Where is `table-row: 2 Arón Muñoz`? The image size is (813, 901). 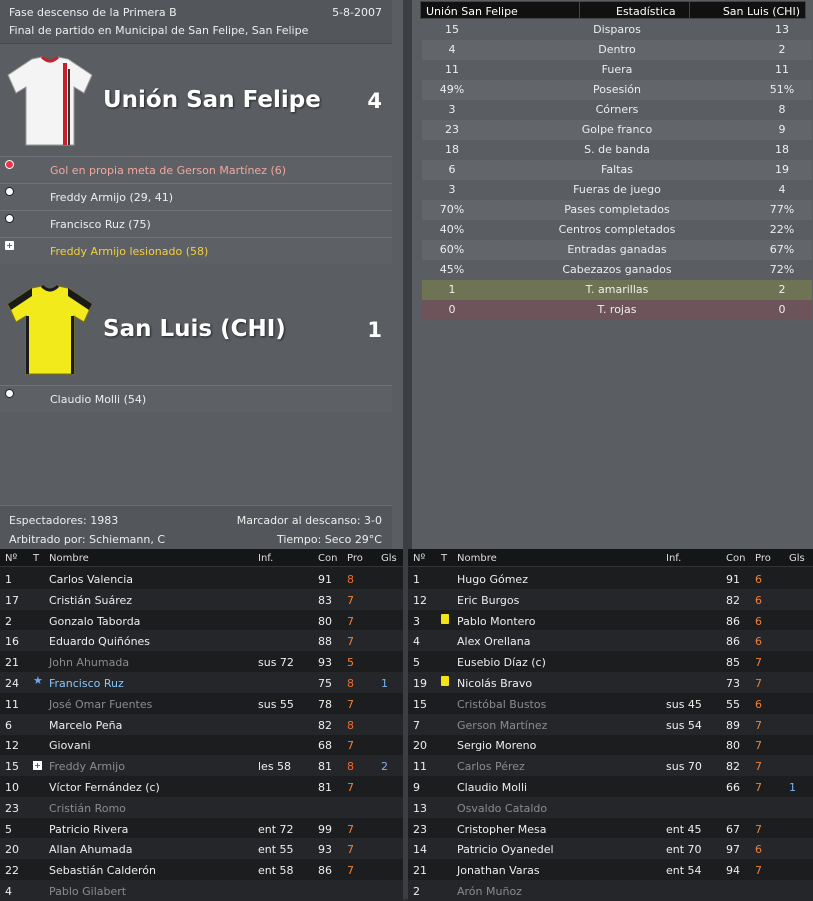 table-row: 2 Arón Muñoz is located at coordinates (610, 890).